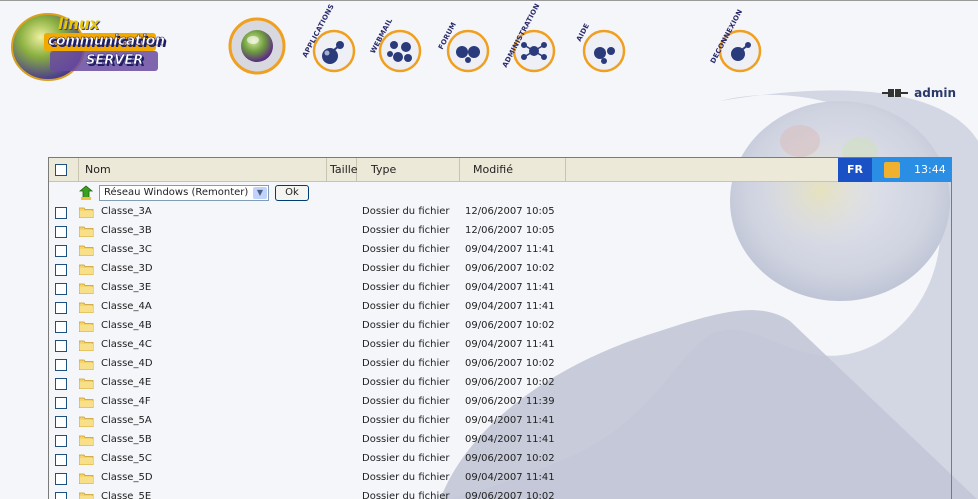 The image size is (978, 499). What do you see at coordinates (126, 439) in the screenshot?
I see `file-name: Classe_5B` at bounding box center [126, 439].